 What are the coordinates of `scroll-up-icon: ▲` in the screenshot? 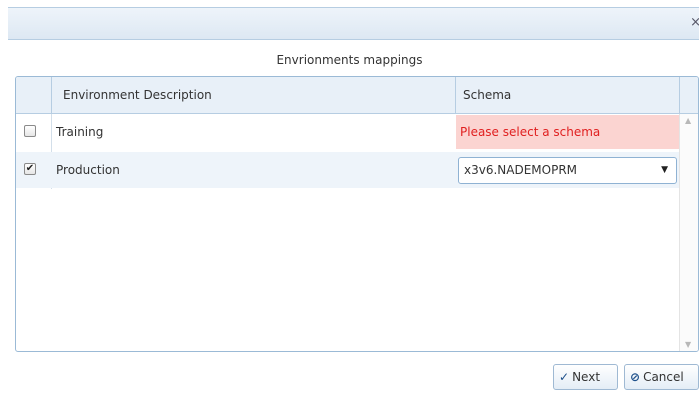 It's located at (688, 120).